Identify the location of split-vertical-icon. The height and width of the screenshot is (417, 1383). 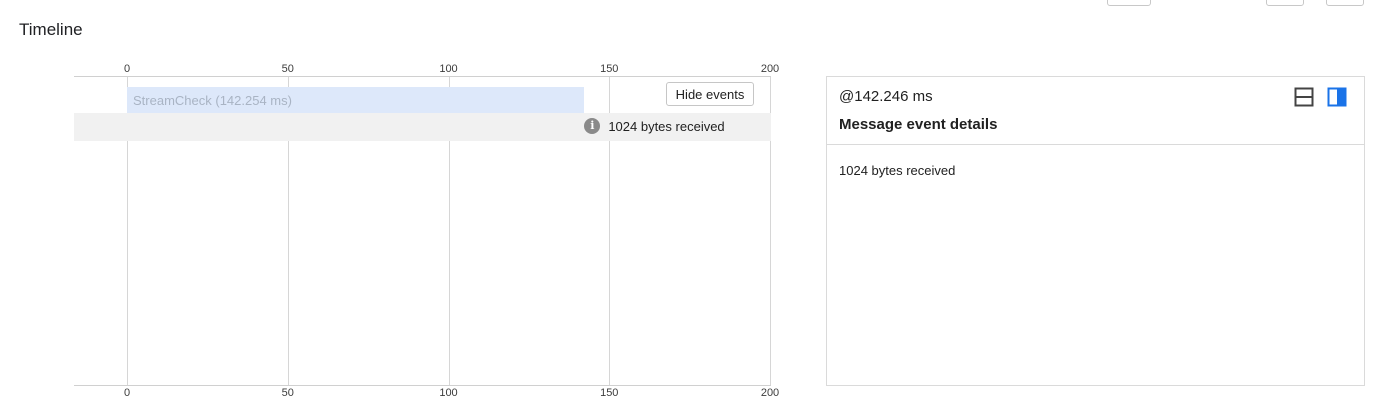
(1337, 97).